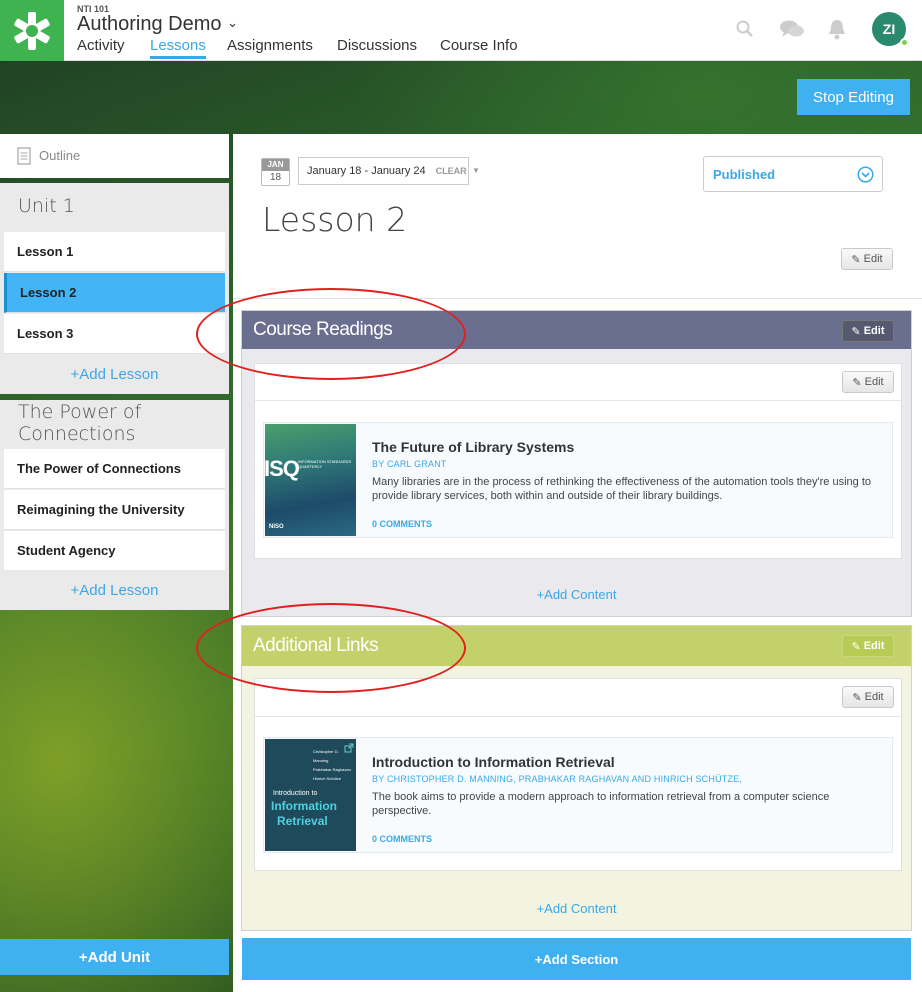 This screenshot has width=922, height=992. What do you see at coordinates (114, 957) in the screenshot?
I see `add-unit-button: +Add Unit` at bounding box center [114, 957].